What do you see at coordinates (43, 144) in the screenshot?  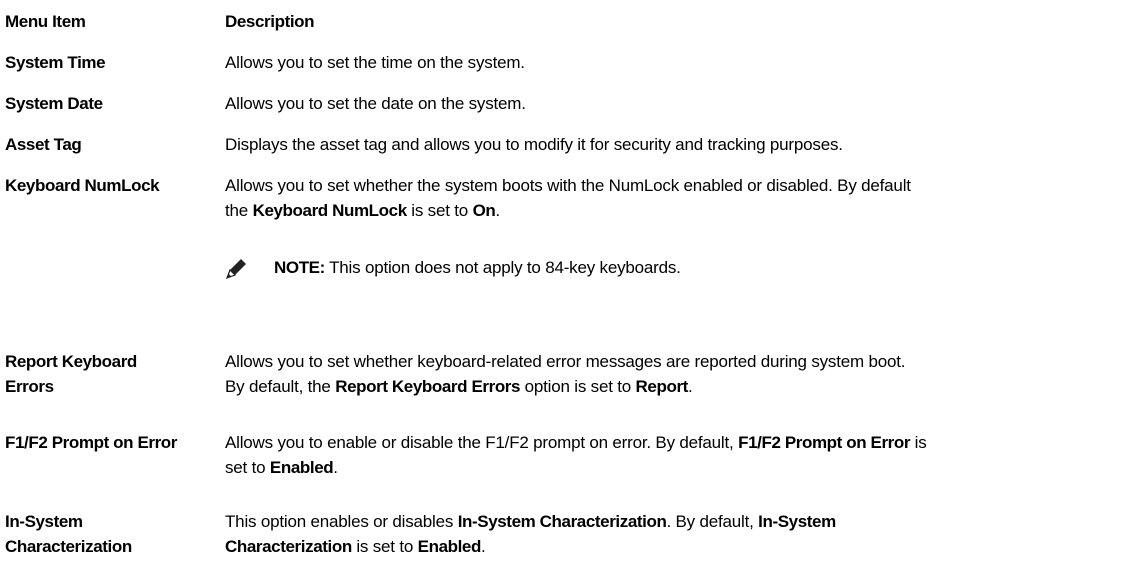 I see `menu-item-name: Asset Tag` at bounding box center [43, 144].